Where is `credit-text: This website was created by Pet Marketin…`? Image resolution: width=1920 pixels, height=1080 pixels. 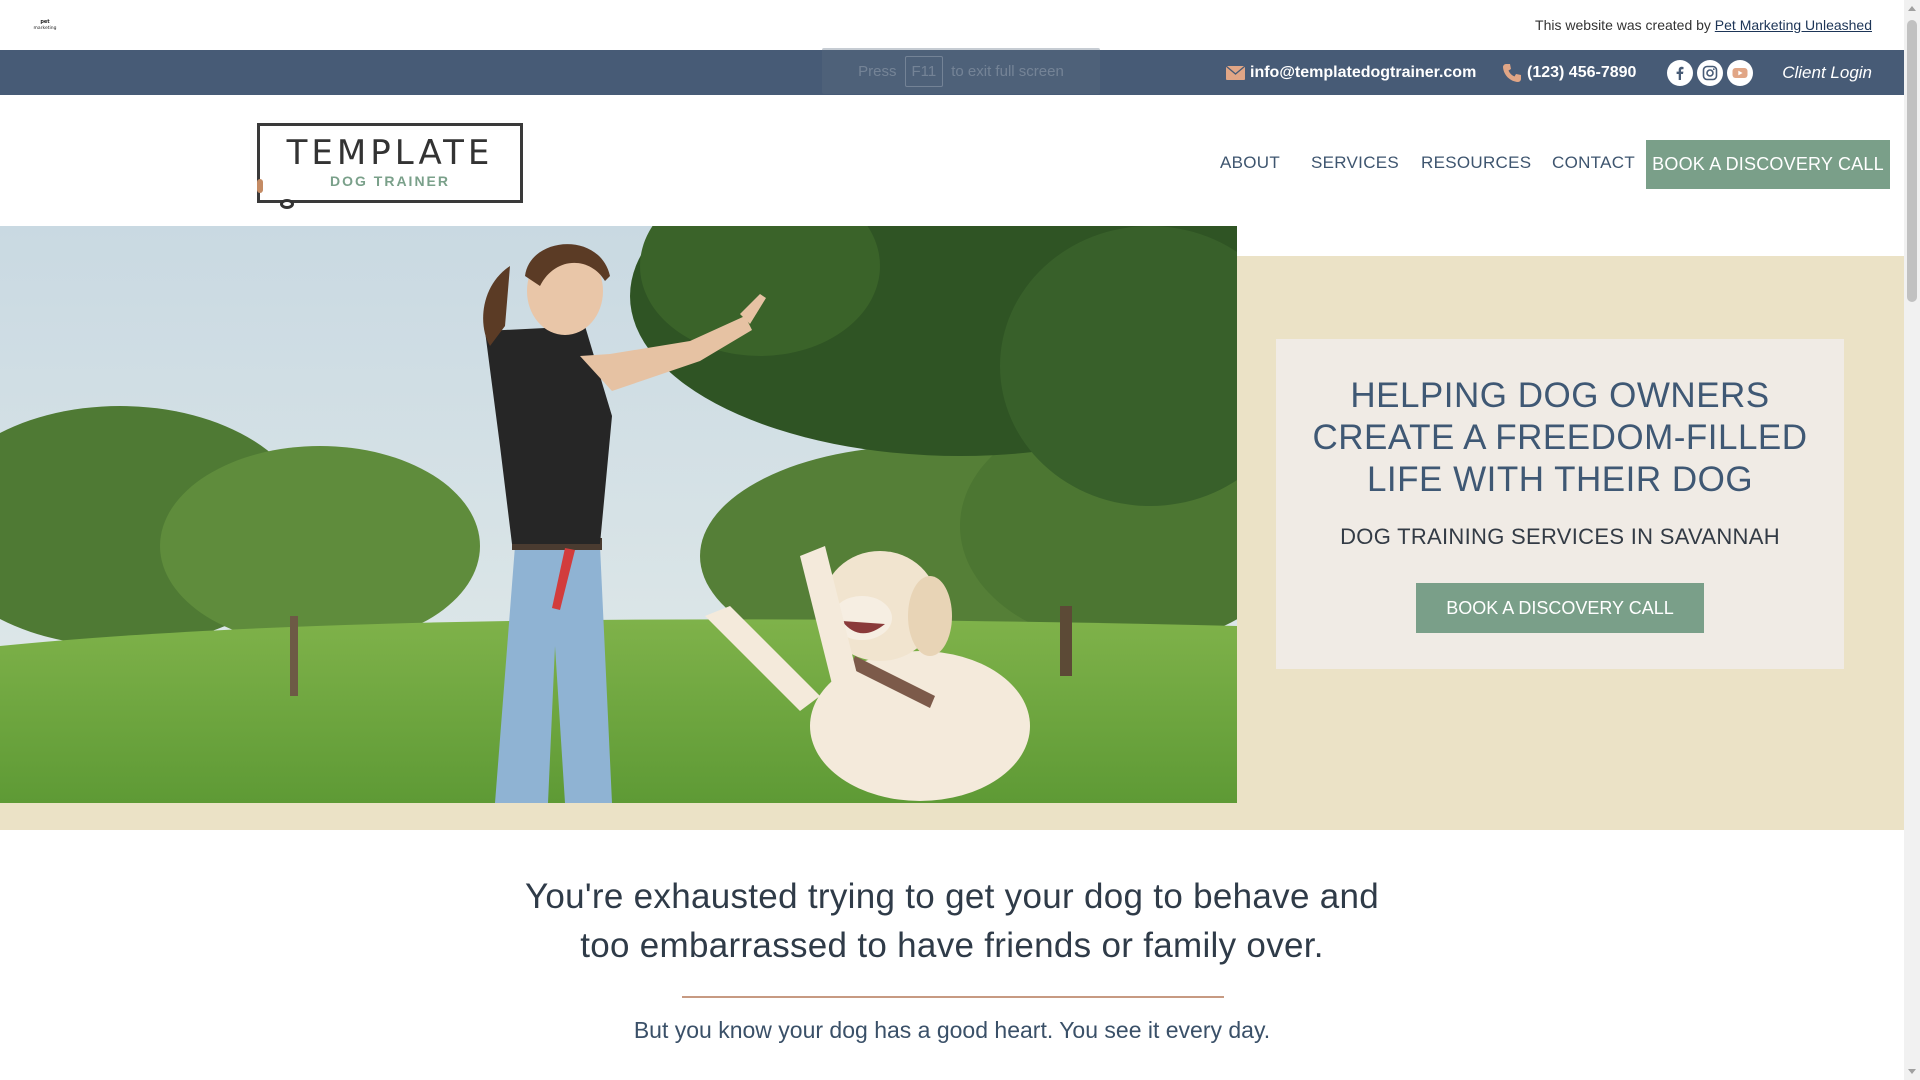 credit-text: This website was created by Pet Marketin… is located at coordinates (1703, 25).